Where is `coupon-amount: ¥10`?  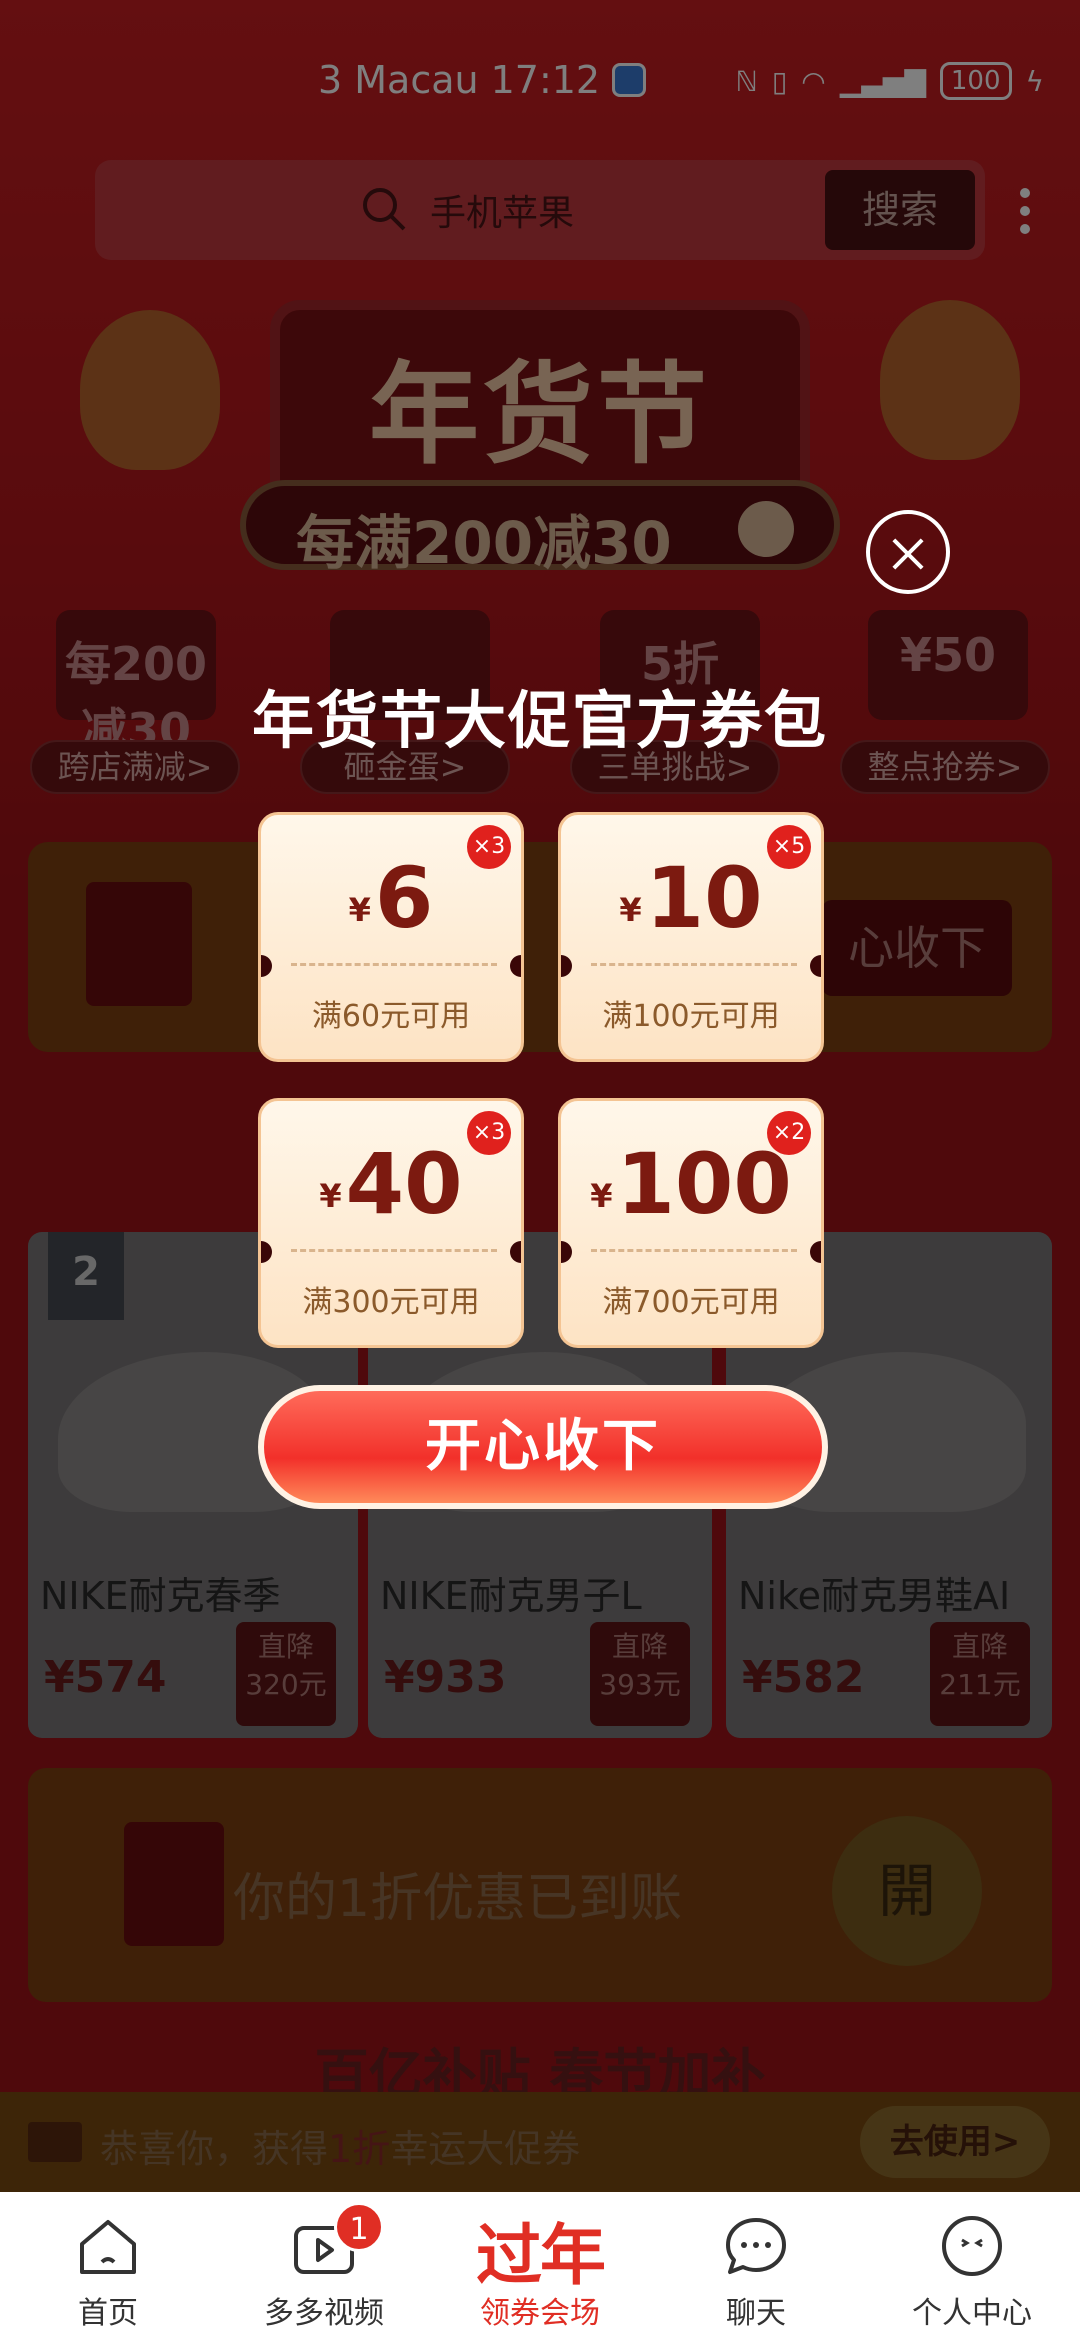 coupon-amount: ¥10 is located at coordinates (691, 898).